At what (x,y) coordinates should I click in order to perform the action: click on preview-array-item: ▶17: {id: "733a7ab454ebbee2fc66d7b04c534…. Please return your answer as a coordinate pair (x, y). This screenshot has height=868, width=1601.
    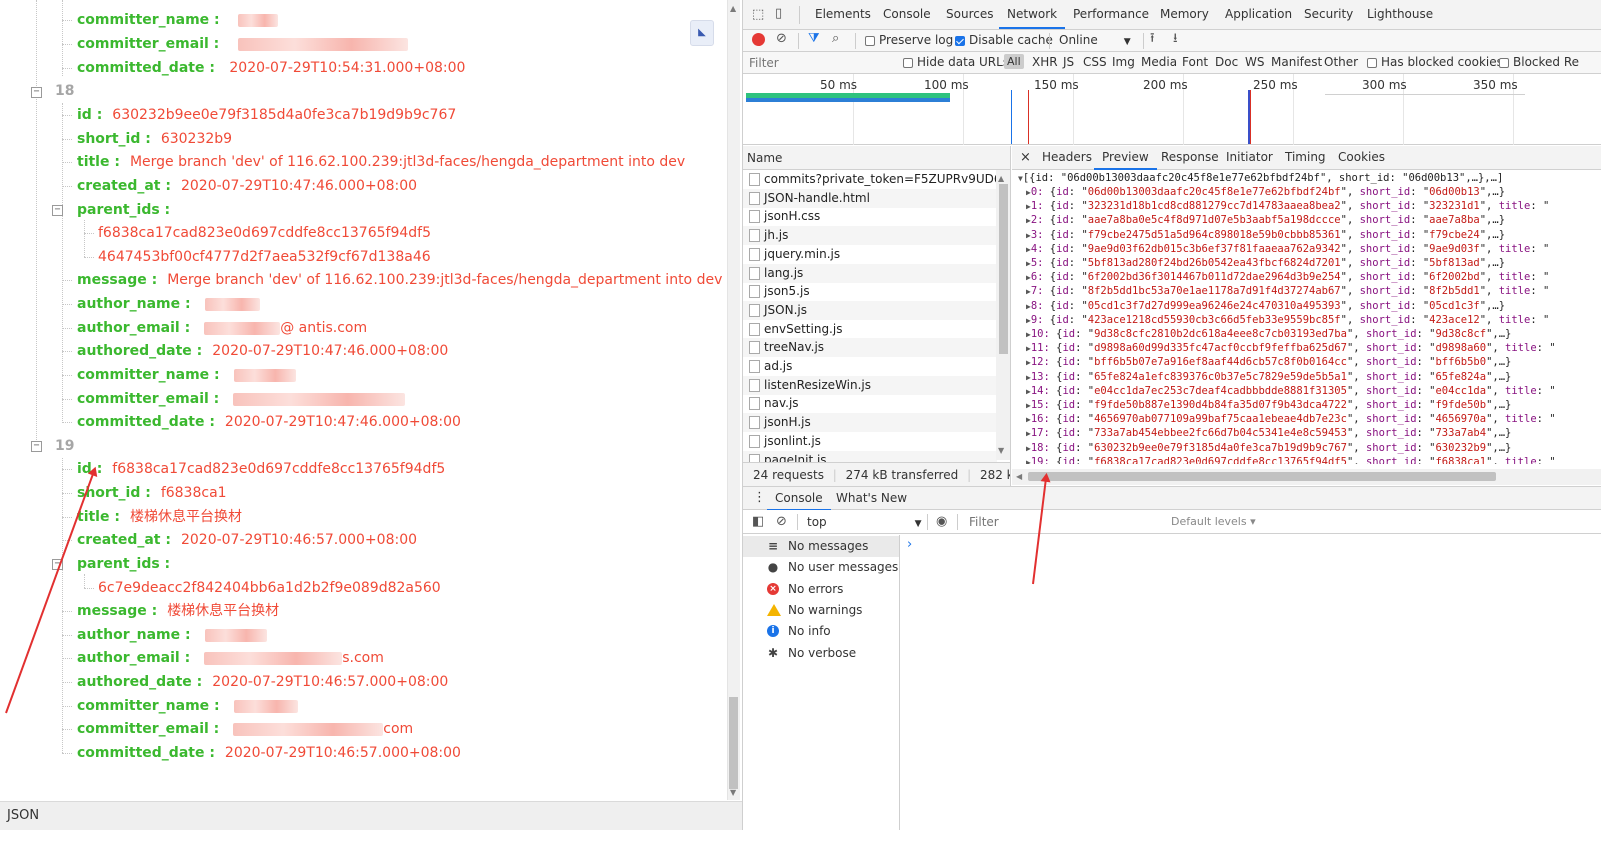
    Looking at the image, I should click on (1268, 433).